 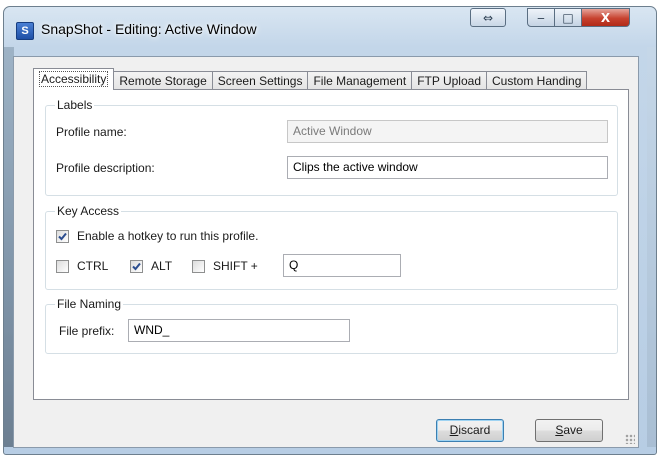 I want to click on minimize-icon: ‒, so click(x=541, y=17).